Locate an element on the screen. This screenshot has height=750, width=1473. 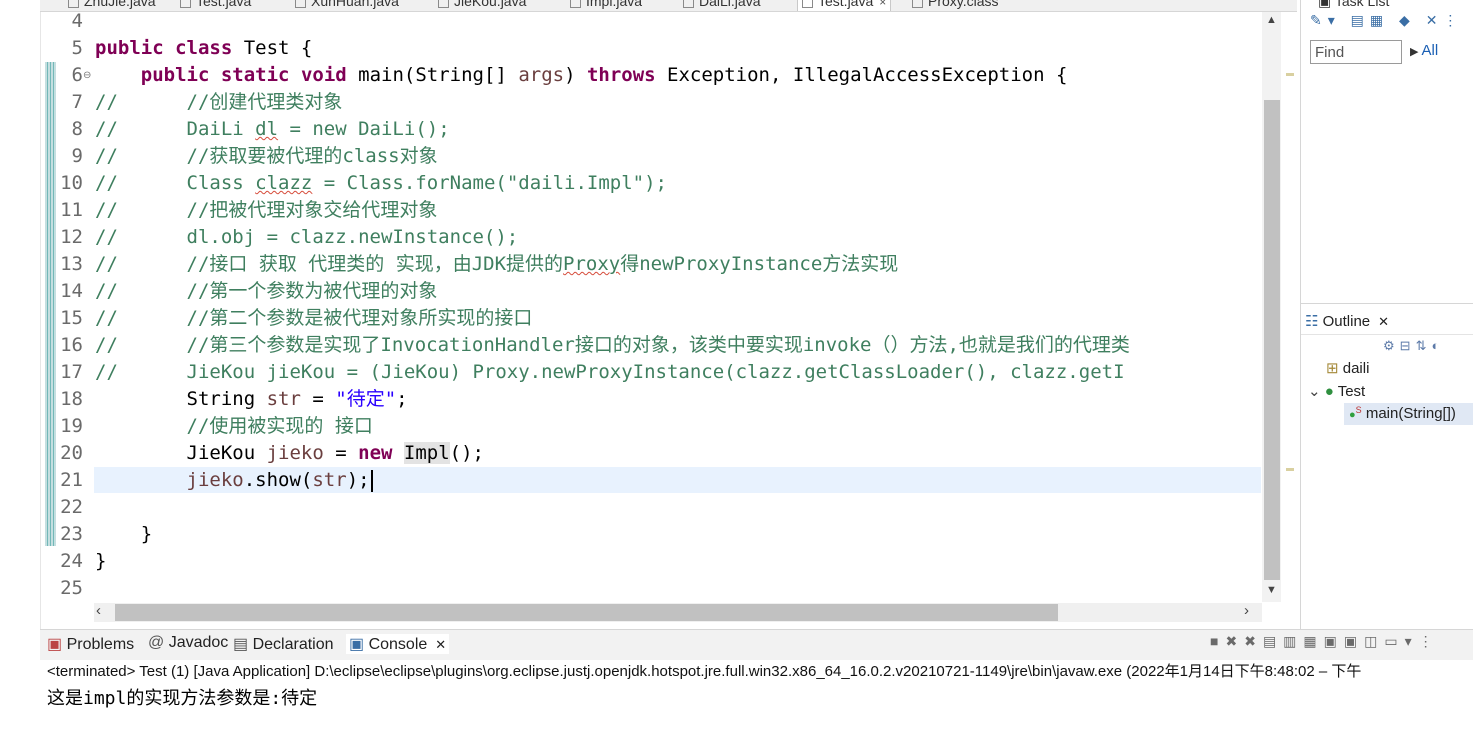
code-line: //使用被实现的 接口 is located at coordinates (234, 426).